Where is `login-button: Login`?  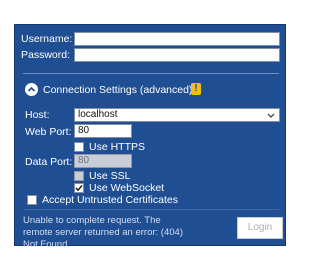 login-button: Login is located at coordinates (260, 228).